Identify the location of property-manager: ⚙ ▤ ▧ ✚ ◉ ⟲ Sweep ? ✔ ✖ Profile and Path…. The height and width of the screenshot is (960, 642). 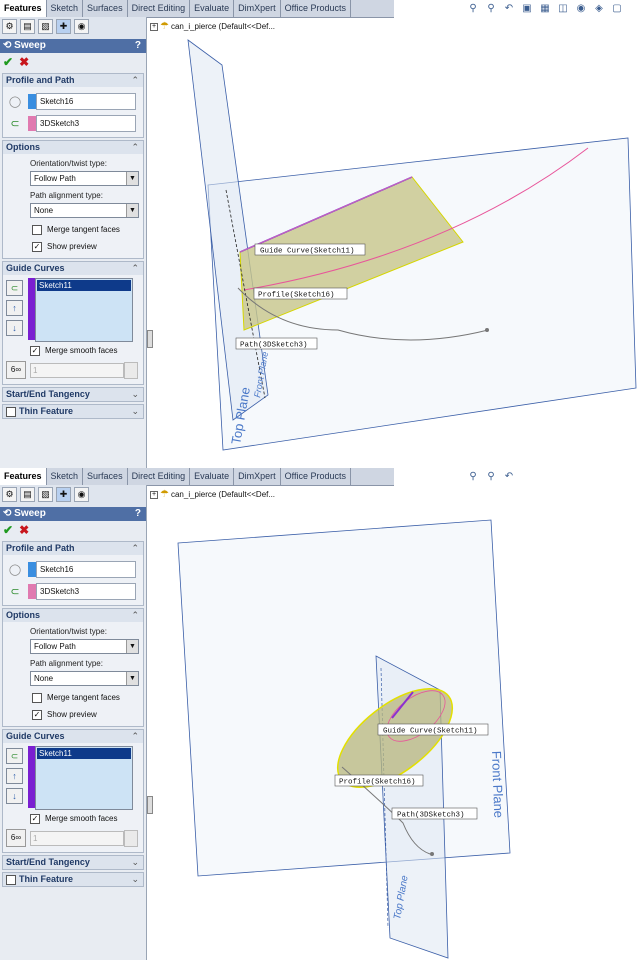
(73, 242).